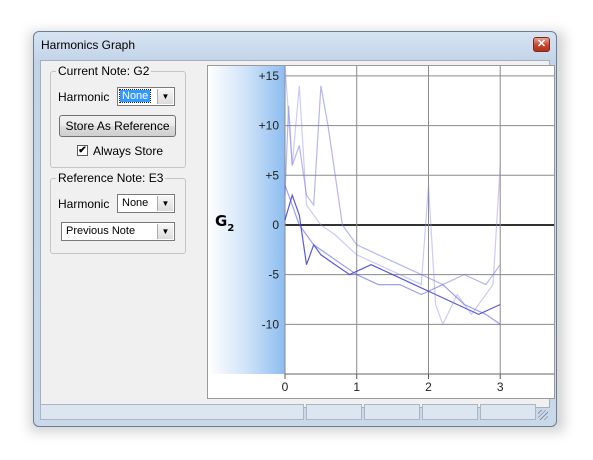 The height and width of the screenshot is (460, 593). I want to click on status-bar, so click(295, 413).